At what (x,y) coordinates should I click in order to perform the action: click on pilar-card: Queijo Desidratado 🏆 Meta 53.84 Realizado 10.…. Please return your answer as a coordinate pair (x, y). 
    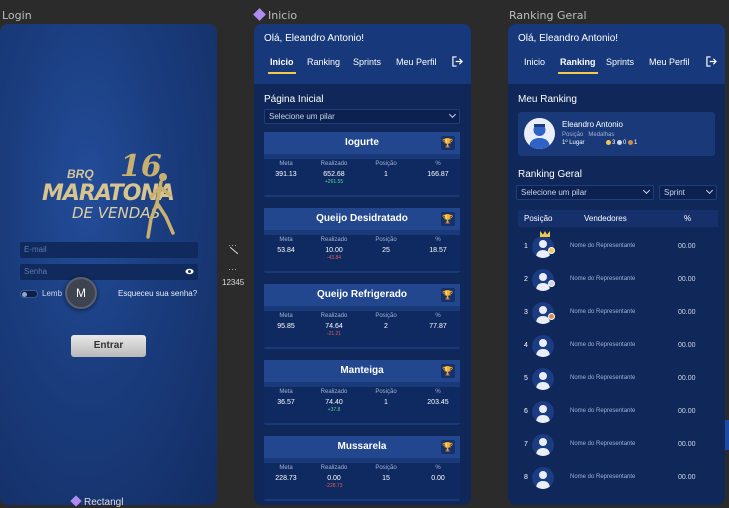
    Looking at the image, I should click on (362, 240).